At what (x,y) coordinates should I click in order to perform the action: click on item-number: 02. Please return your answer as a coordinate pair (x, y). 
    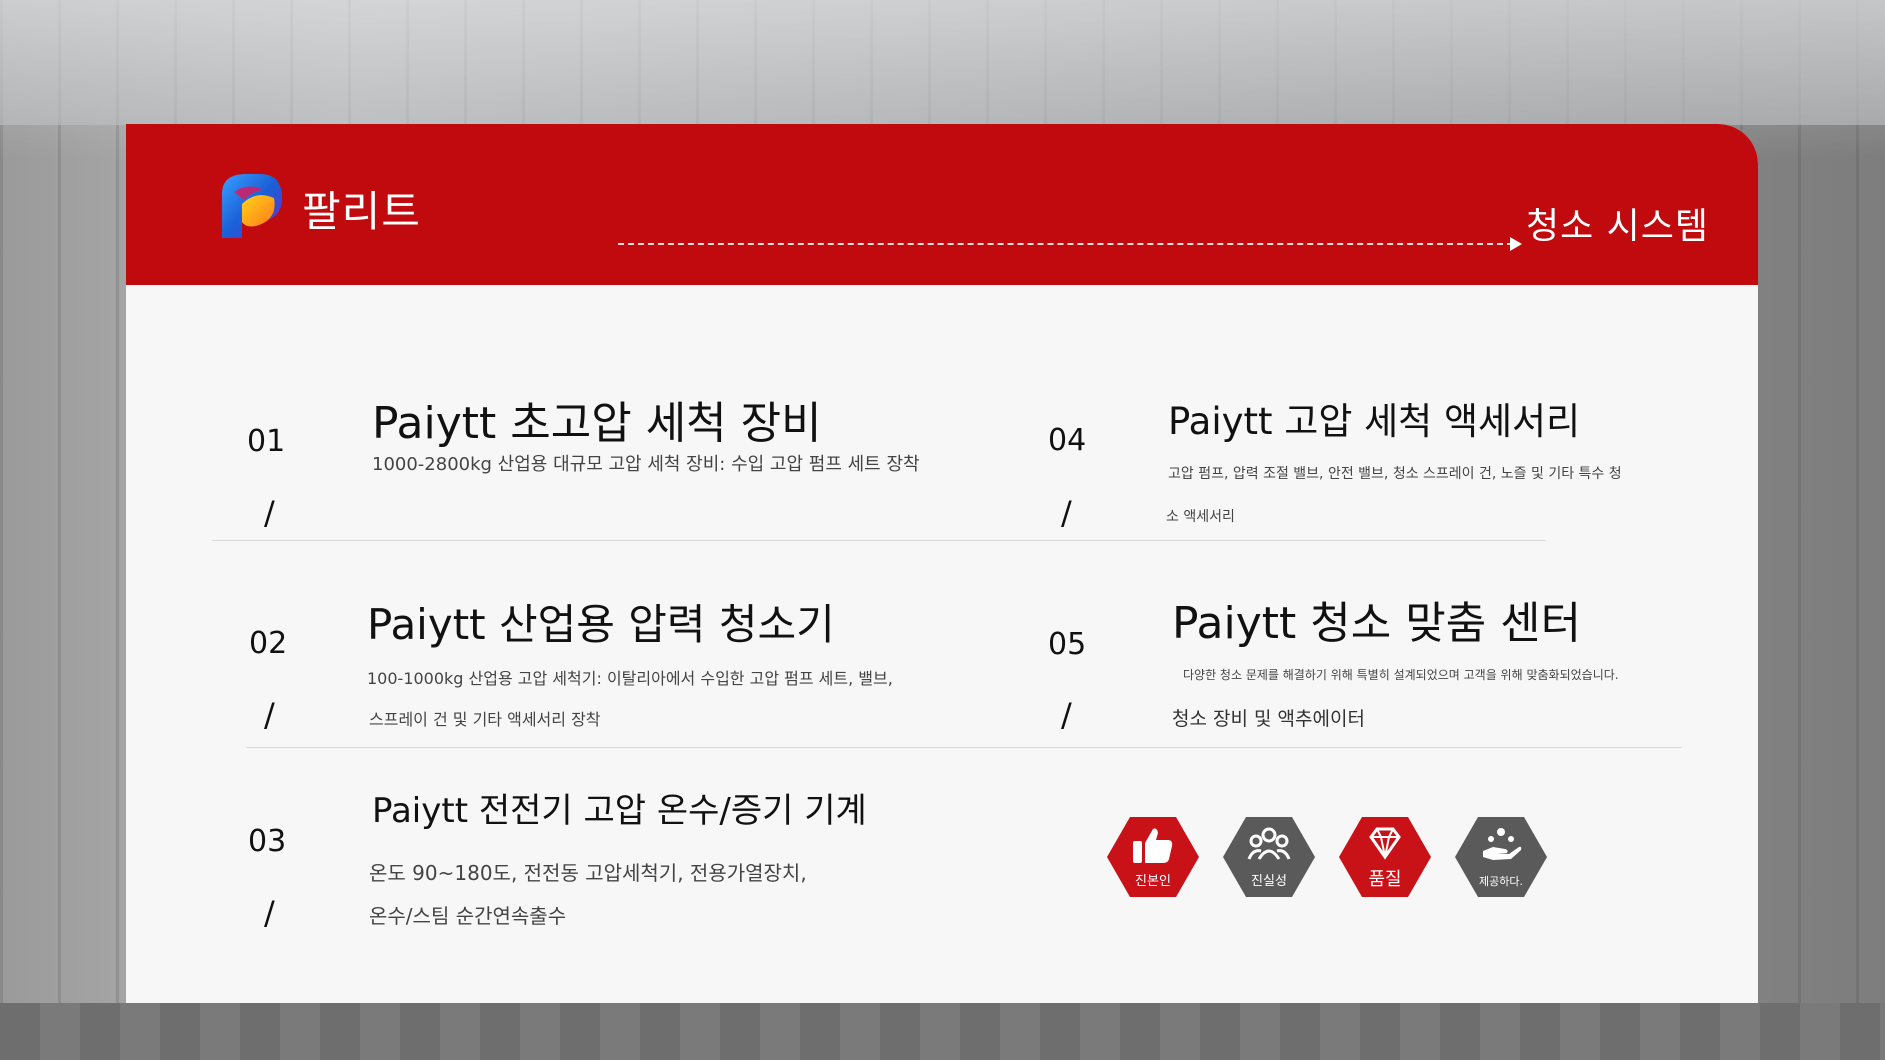
    Looking at the image, I should click on (268, 643).